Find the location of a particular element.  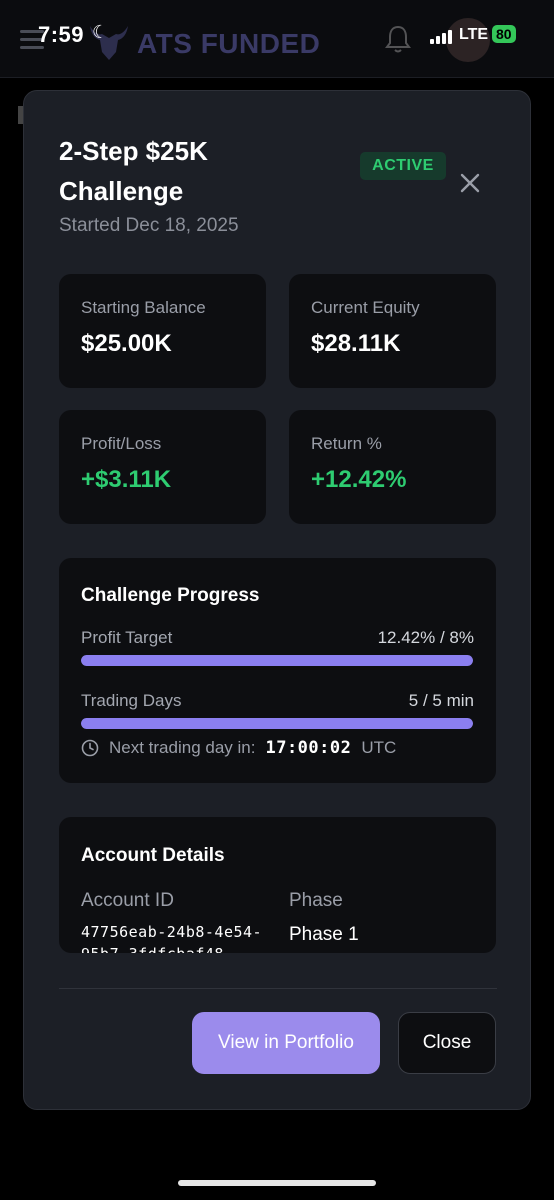

trading-days-label: Trading Days is located at coordinates (131, 700).